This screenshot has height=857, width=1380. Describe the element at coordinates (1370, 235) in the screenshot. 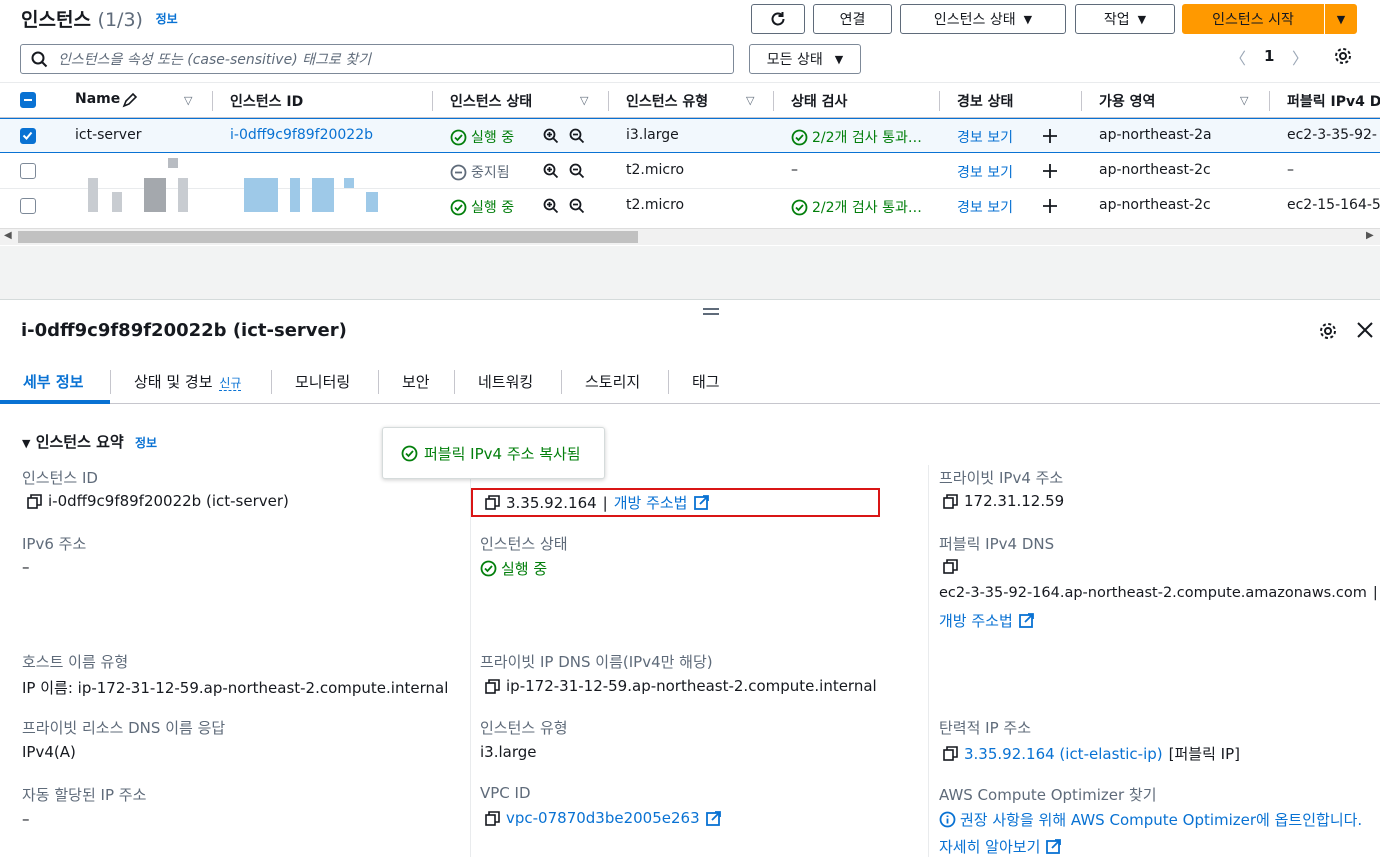

I see `scroll-right-icon: ▶` at that location.